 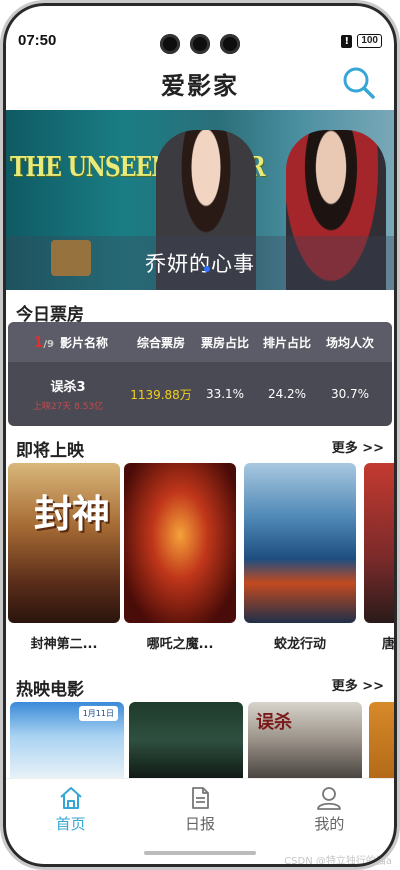 I want to click on upcoming-more-link: 更多 >>, so click(x=358, y=446).